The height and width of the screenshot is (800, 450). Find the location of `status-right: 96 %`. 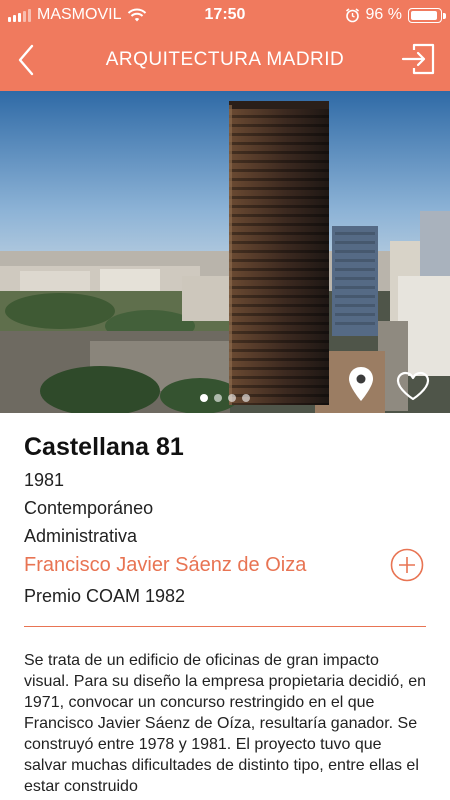

status-right: 96 % is located at coordinates (395, 15).